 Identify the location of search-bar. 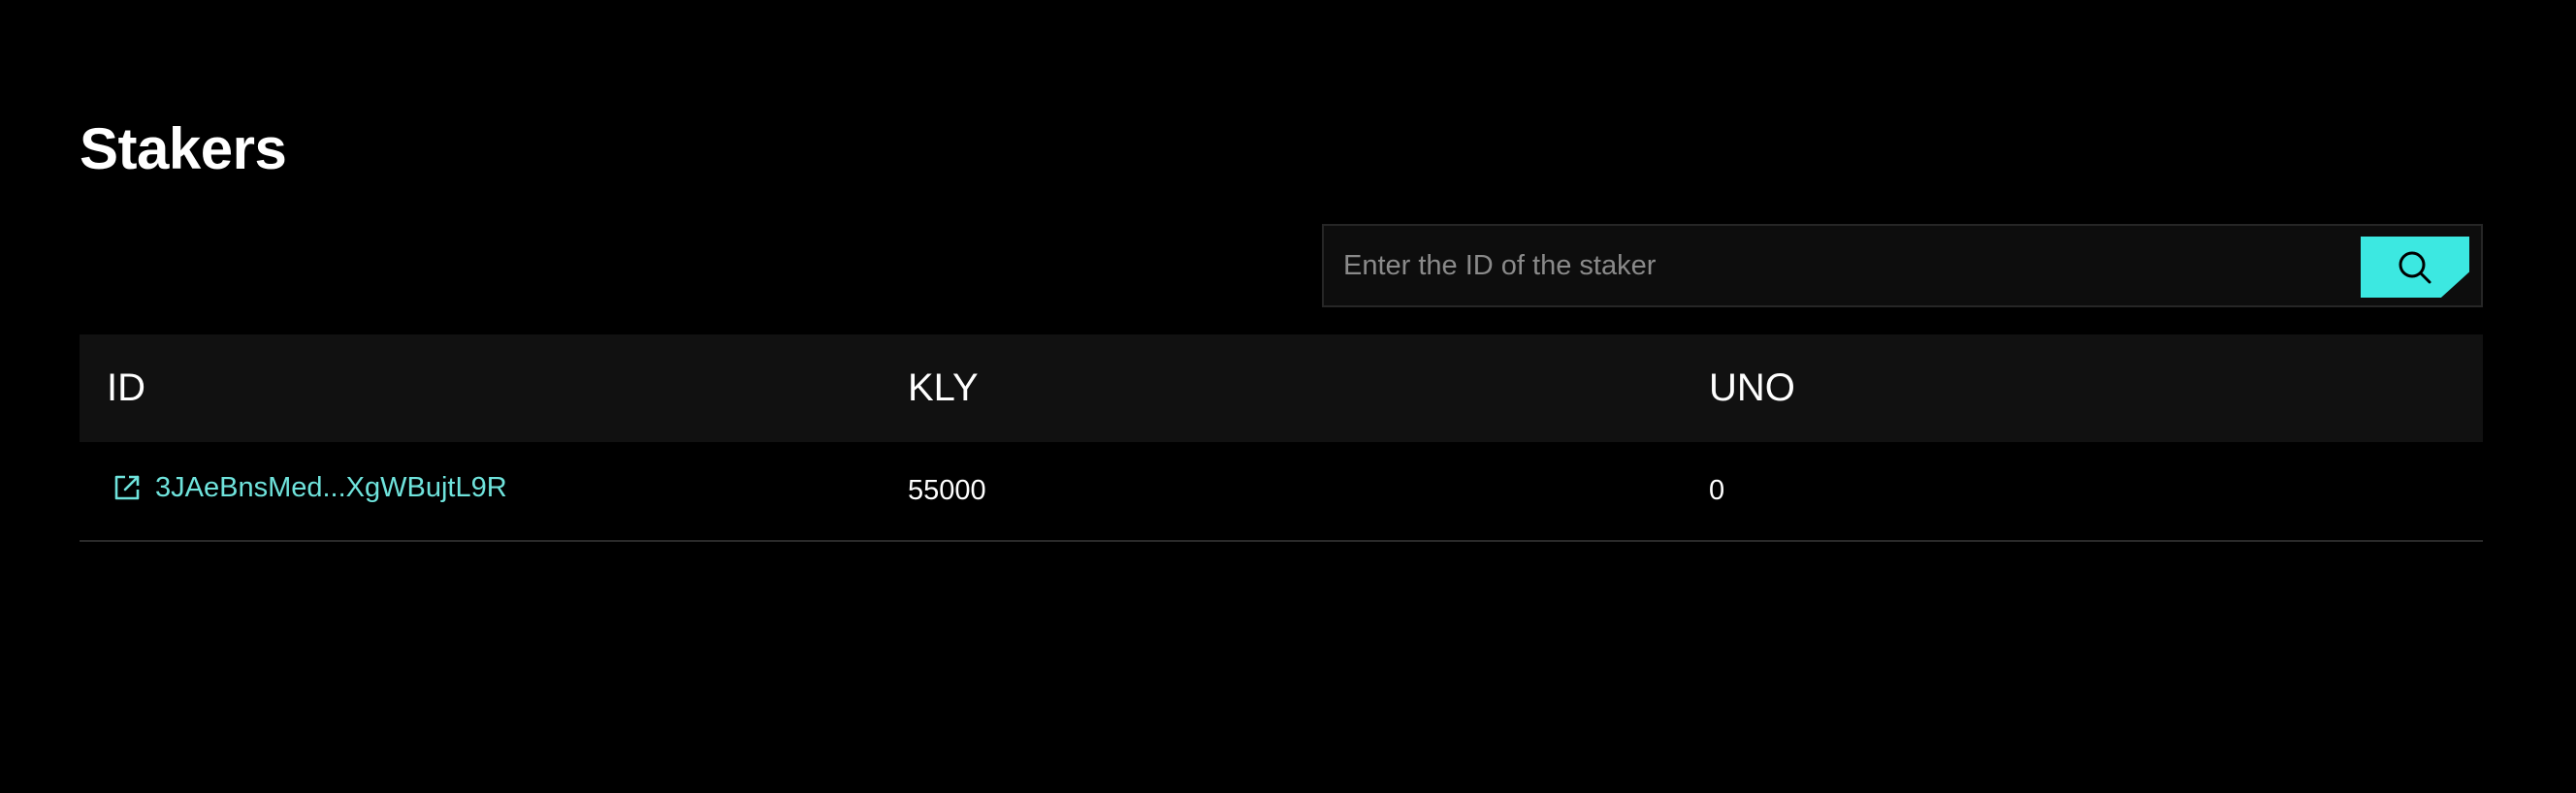
(1902, 265).